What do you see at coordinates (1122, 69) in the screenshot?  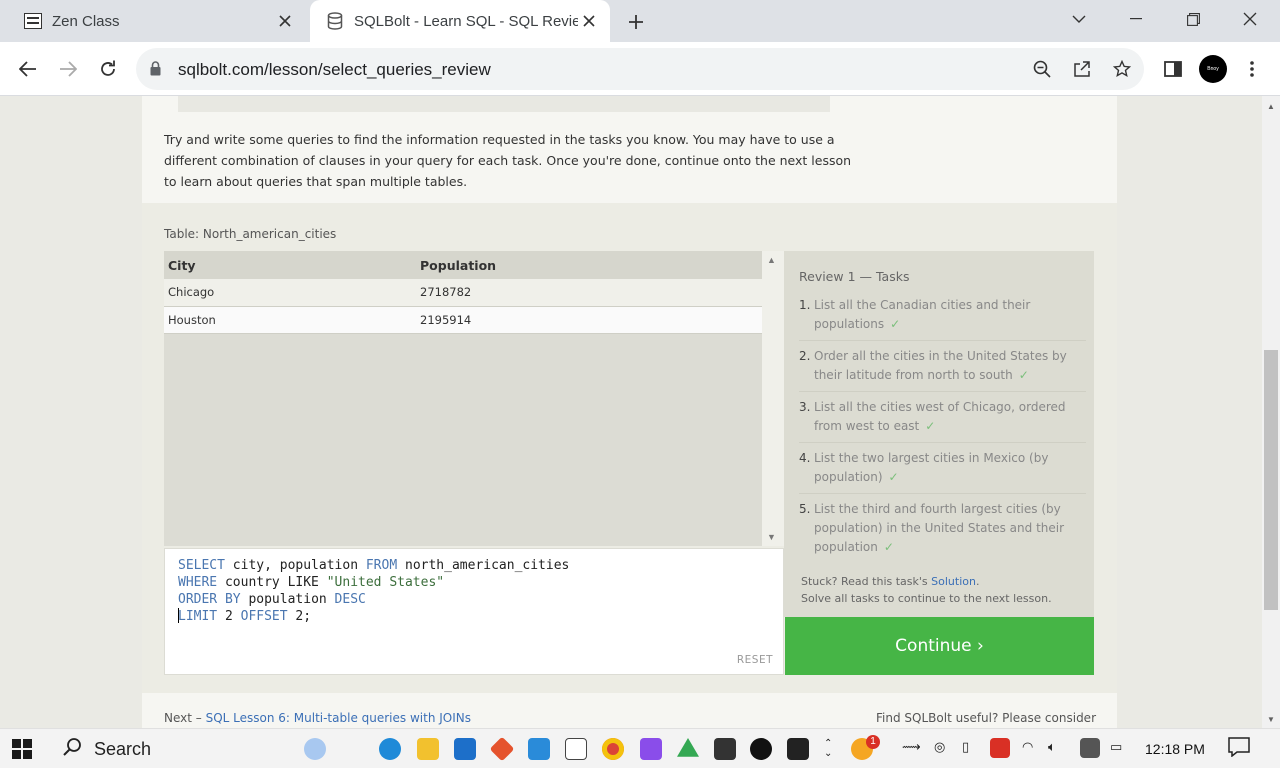 I see `bookmark-star-icon` at bounding box center [1122, 69].